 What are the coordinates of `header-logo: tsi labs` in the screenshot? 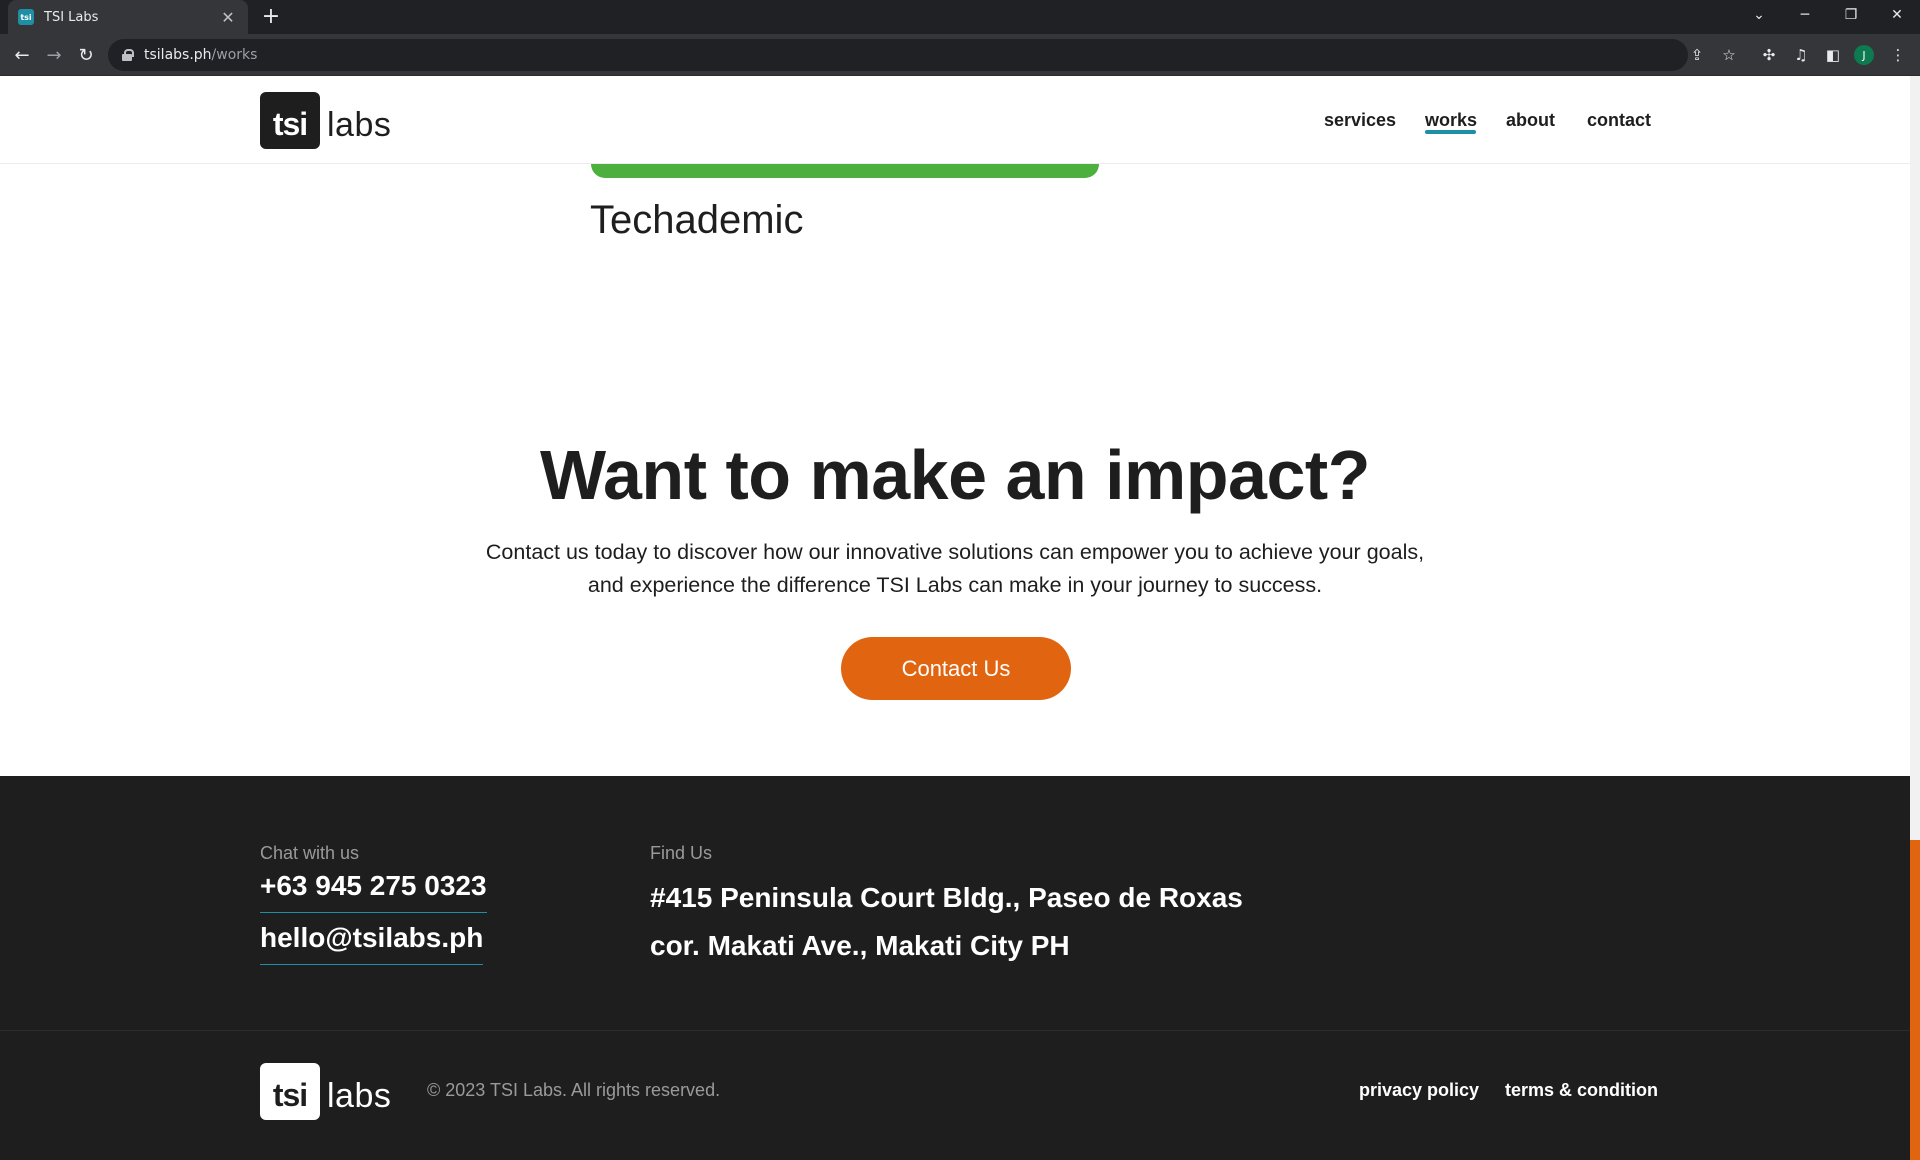 It's located at (325, 120).